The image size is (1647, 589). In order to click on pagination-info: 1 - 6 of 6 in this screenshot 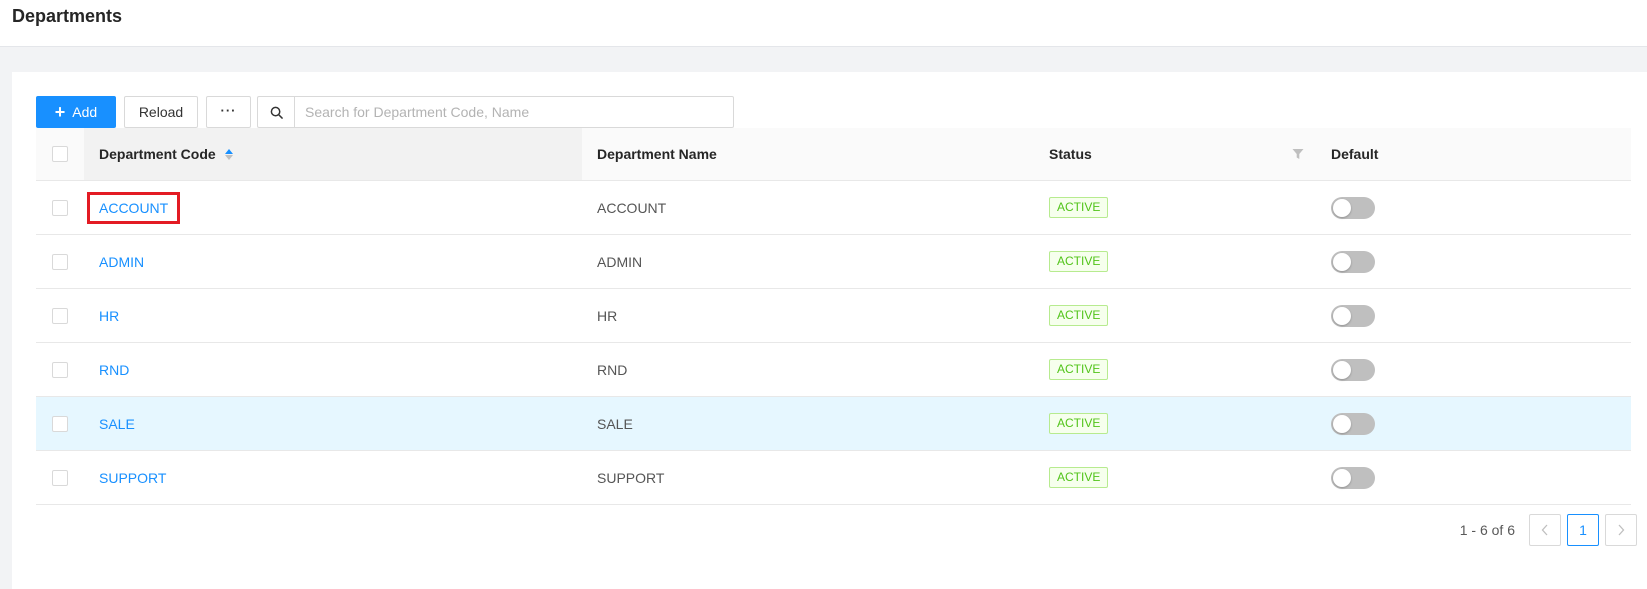, I will do `click(1487, 530)`.